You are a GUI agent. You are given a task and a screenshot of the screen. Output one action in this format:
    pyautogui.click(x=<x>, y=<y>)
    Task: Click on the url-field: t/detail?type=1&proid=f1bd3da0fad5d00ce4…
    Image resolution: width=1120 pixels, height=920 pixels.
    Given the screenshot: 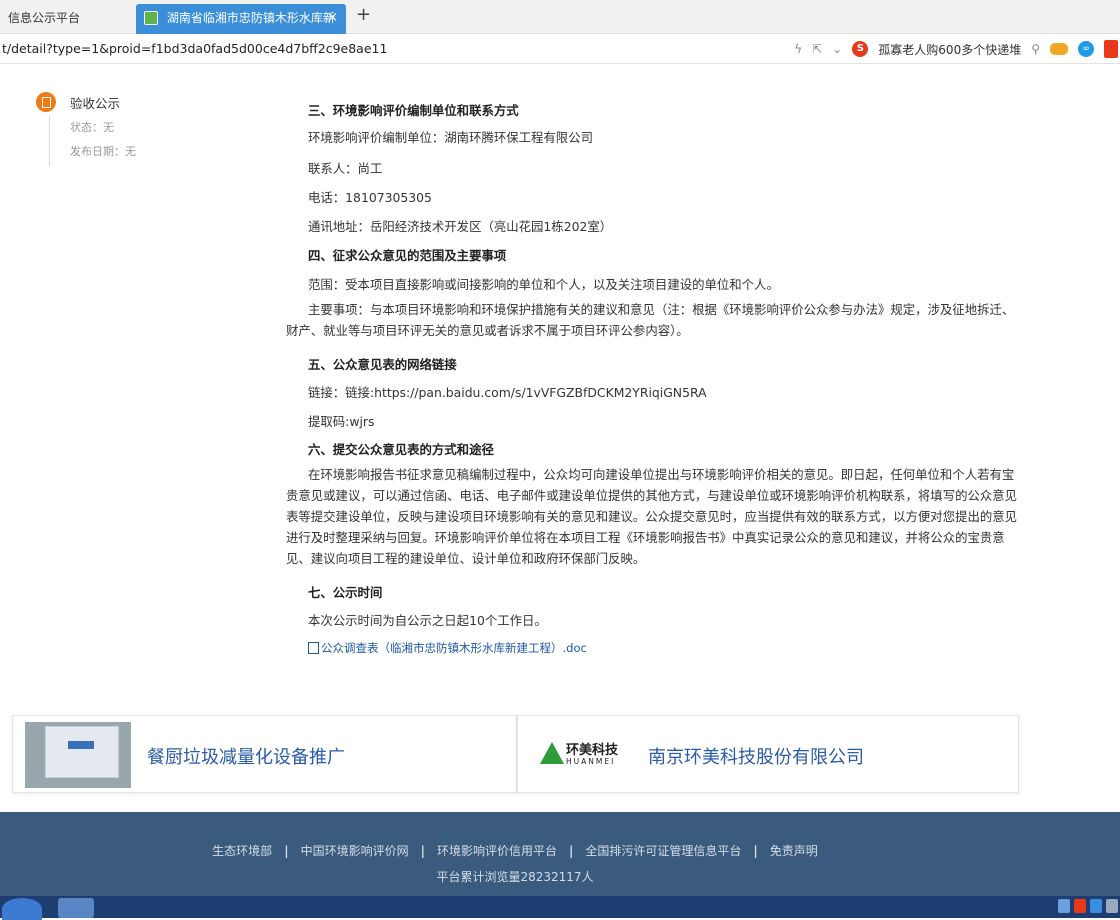 What is the action you would take?
    pyautogui.click(x=194, y=48)
    